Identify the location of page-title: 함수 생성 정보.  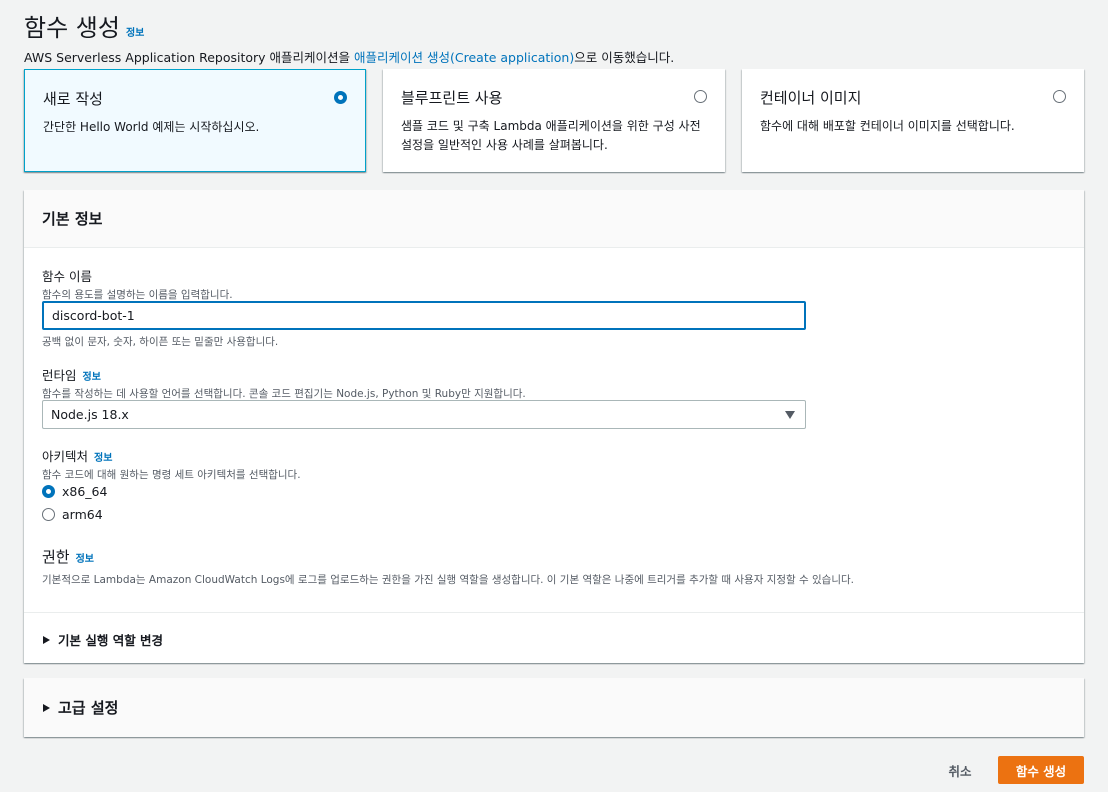
(84, 25).